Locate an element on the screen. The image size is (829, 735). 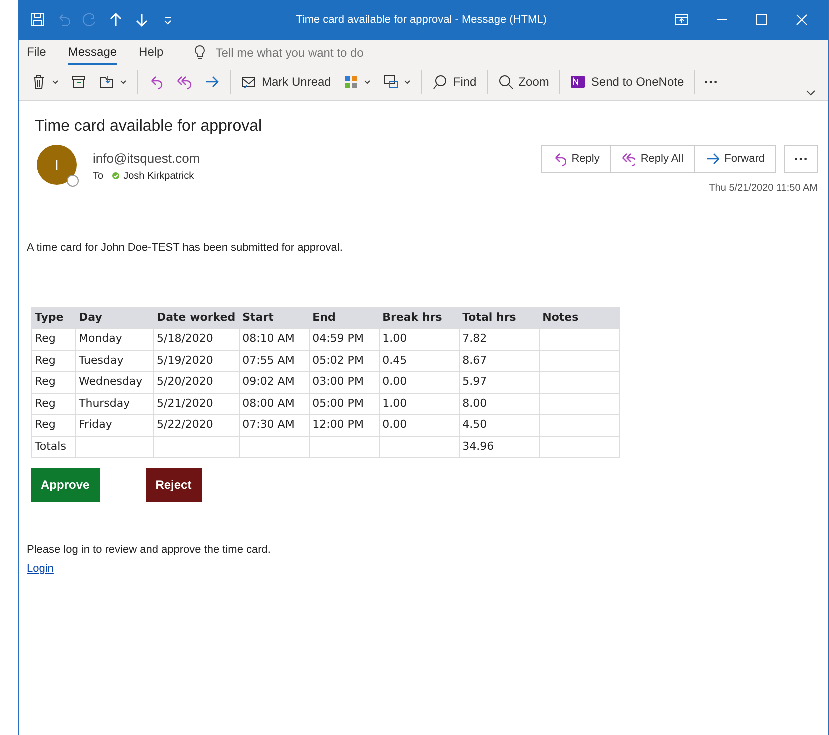
intro-text: A time card for John Doe-TEST has been submitted for approval. is located at coordinates (185, 248).